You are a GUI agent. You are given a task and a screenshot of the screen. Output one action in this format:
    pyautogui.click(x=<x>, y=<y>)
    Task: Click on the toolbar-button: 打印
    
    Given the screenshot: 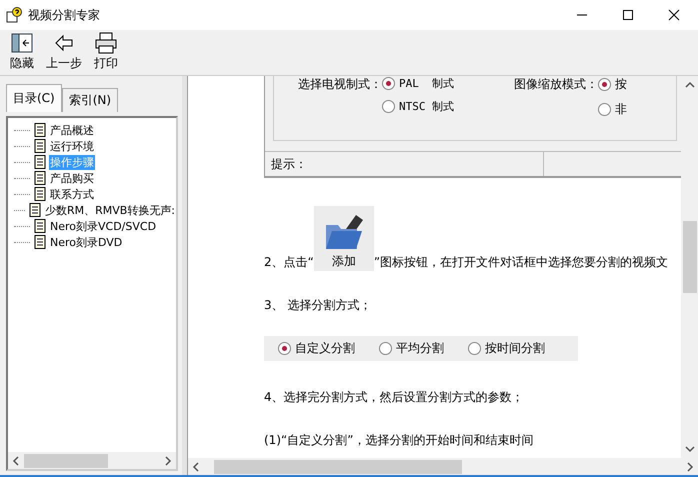 What is the action you would take?
    pyautogui.click(x=106, y=52)
    